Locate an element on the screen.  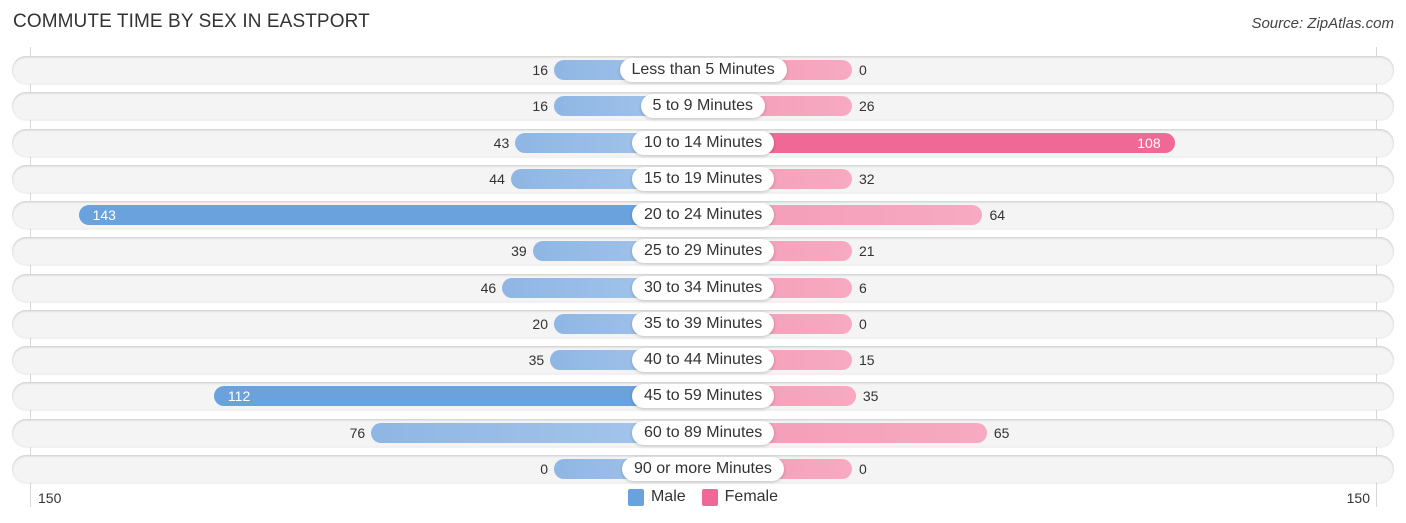
legend: Male Female is located at coordinates (703, 497).